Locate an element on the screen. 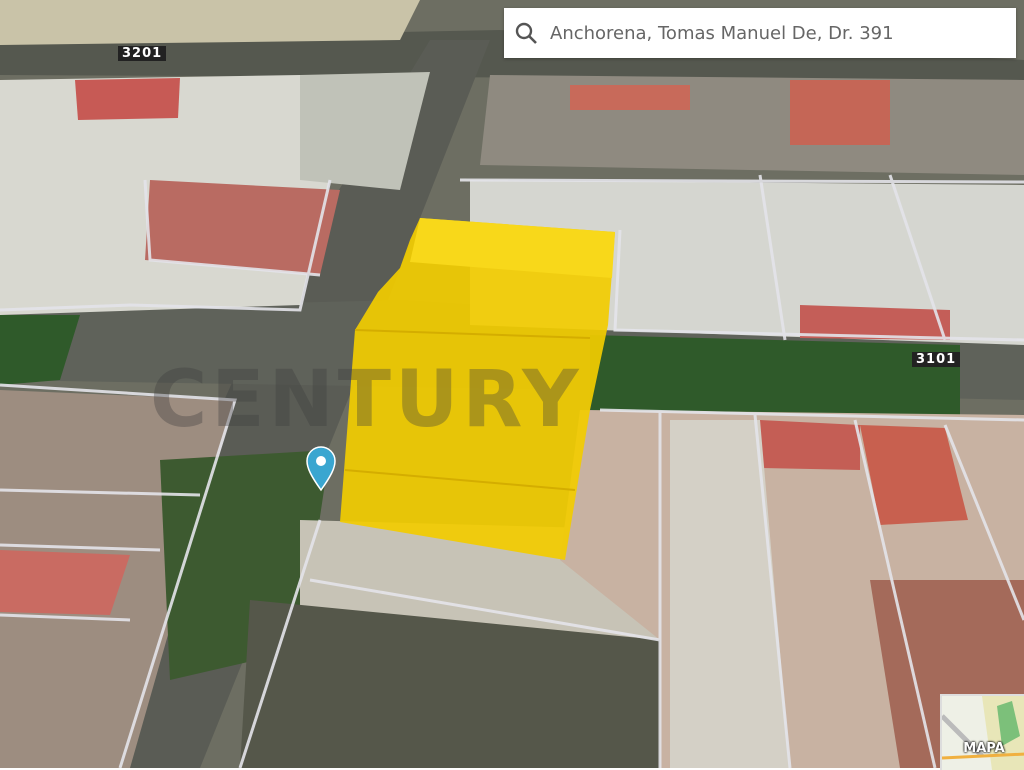  minimap-label: MAPA is located at coordinates (984, 748).